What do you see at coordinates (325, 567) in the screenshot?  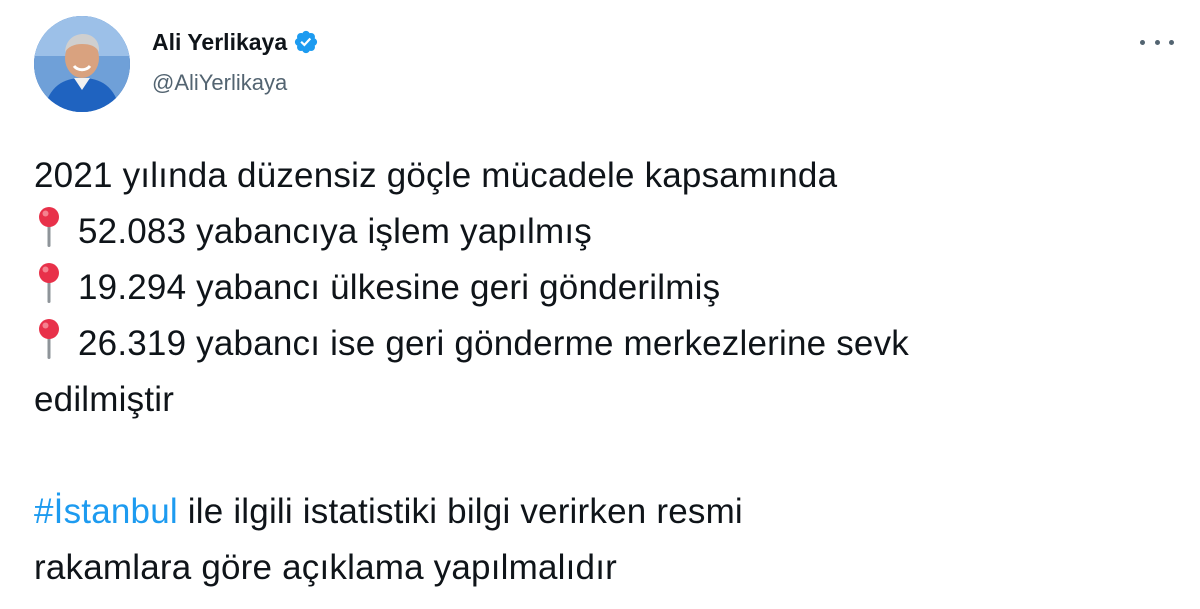 I see `tweet-paragraph-2-line-2: rakamlara göre açıklama yapılmalıdır` at bounding box center [325, 567].